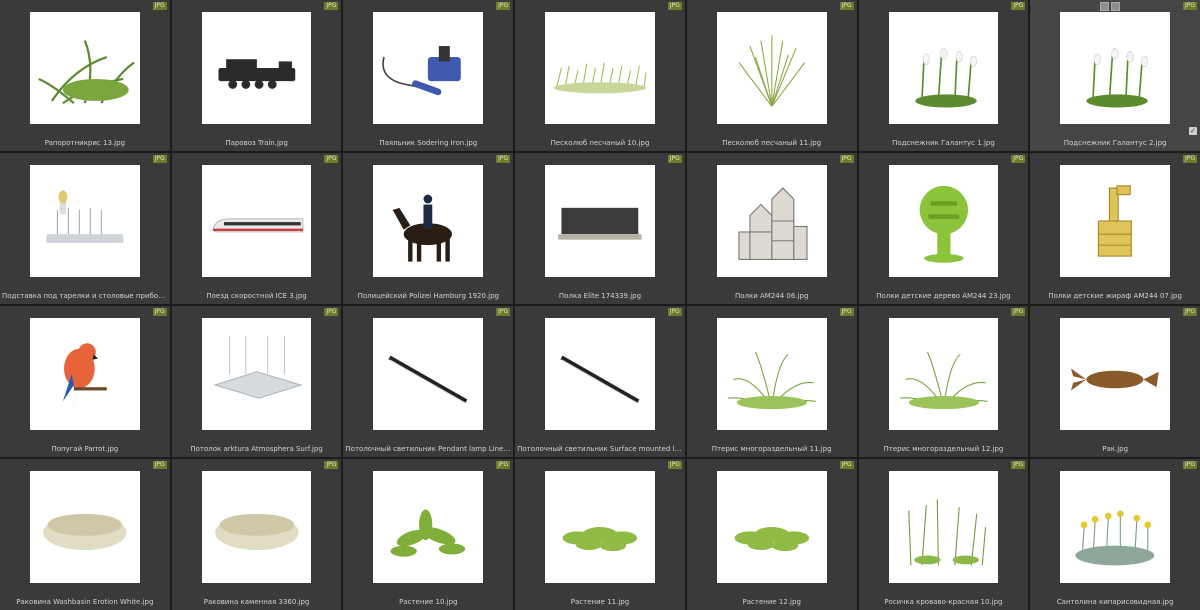  Describe the element at coordinates (1115, 602) in the screenshot. I see `file-name-caption: Сантолина кипарисовидная.jpg` at that location.